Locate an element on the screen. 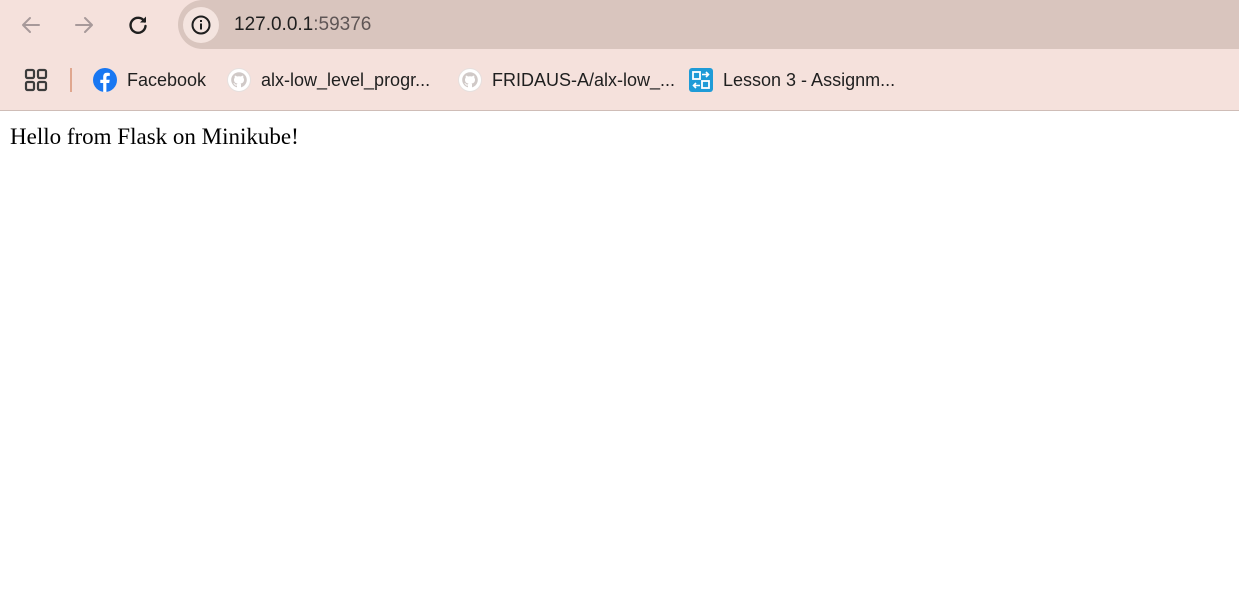  forward-button is located at coordinates (84, 25).